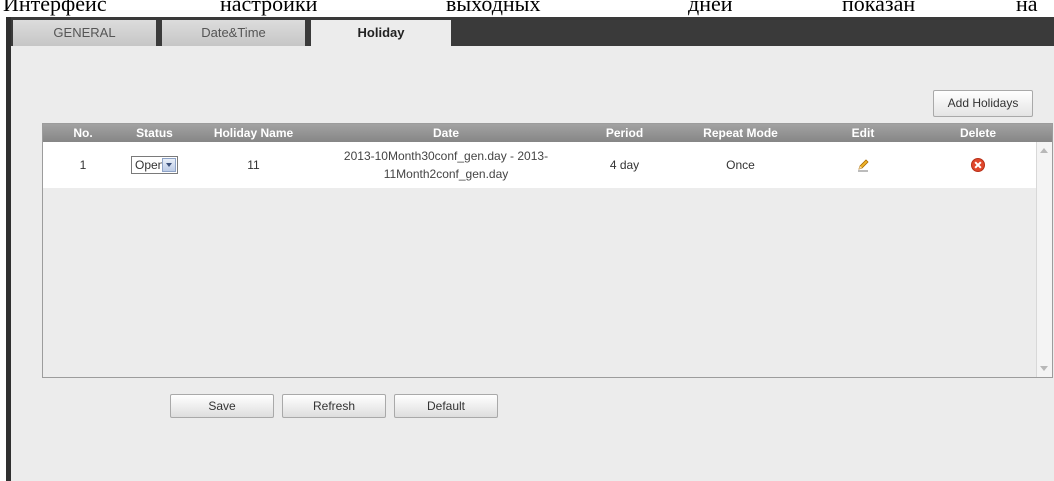  What do you see at coordinates (446, 174) in the screenshot?
I see `date-line-2: 11Month2conf_gen.day` at bounding box center [446, 174].